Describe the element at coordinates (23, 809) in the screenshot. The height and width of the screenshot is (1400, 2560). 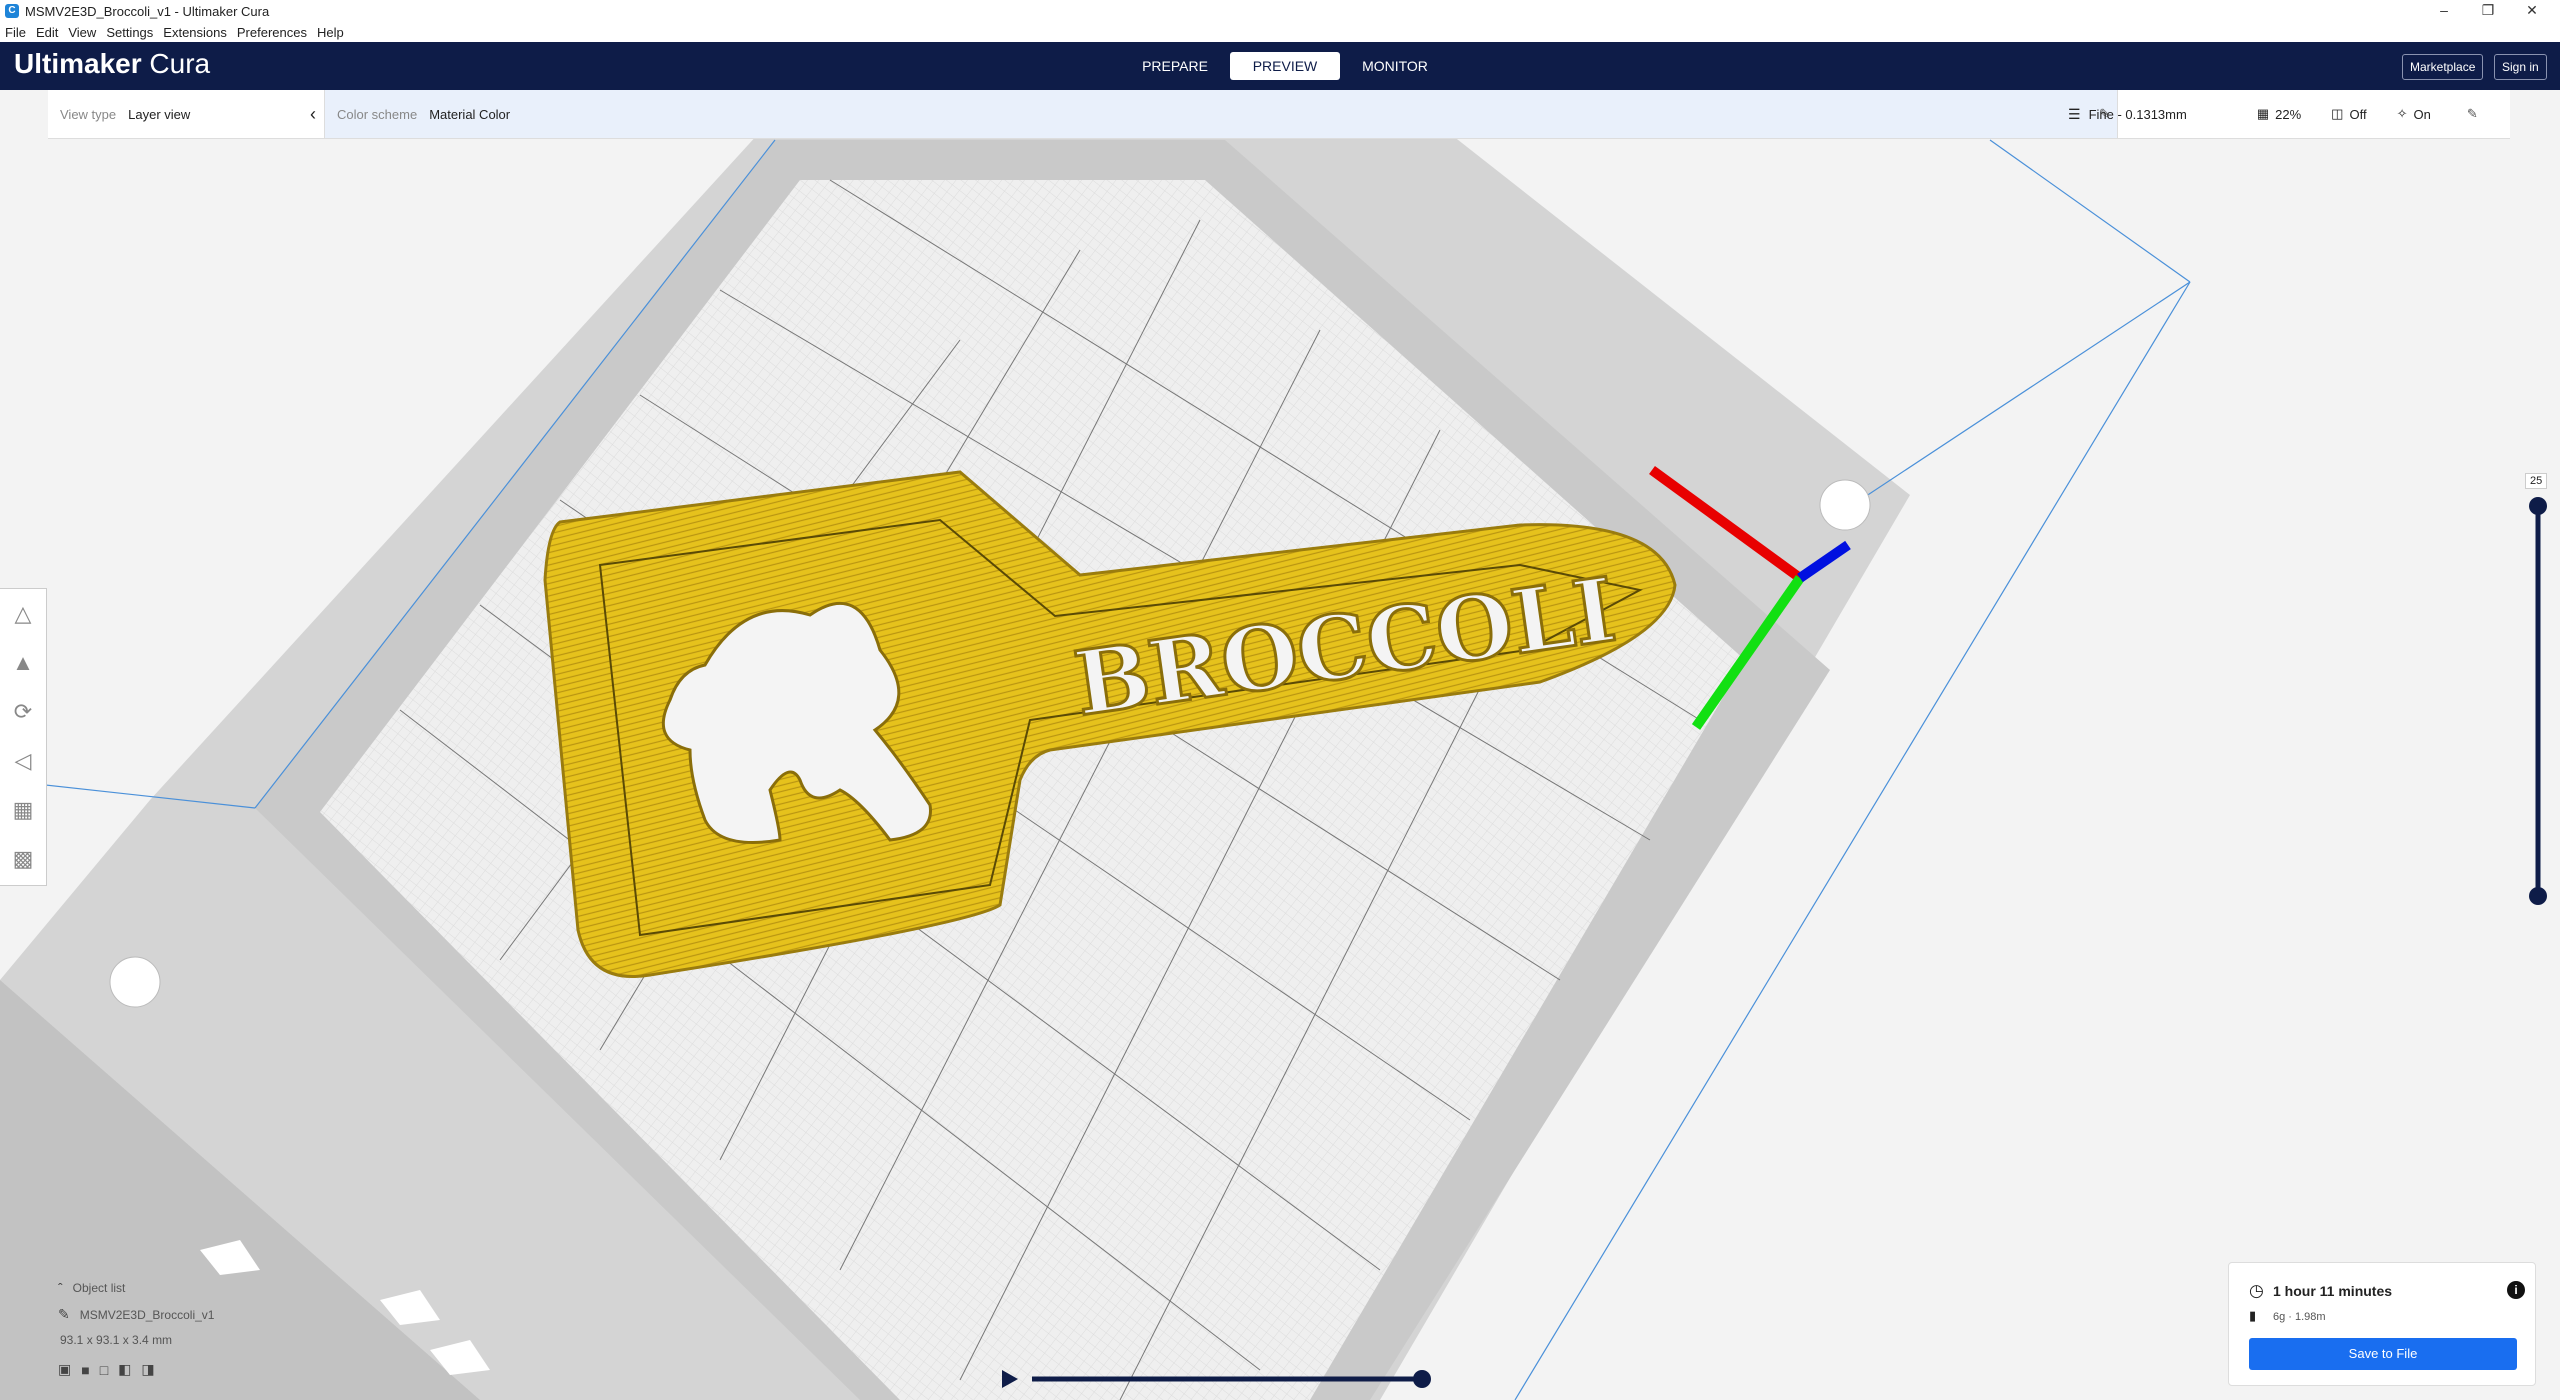
I see `per-model-settings-icon: ▦` at that location.